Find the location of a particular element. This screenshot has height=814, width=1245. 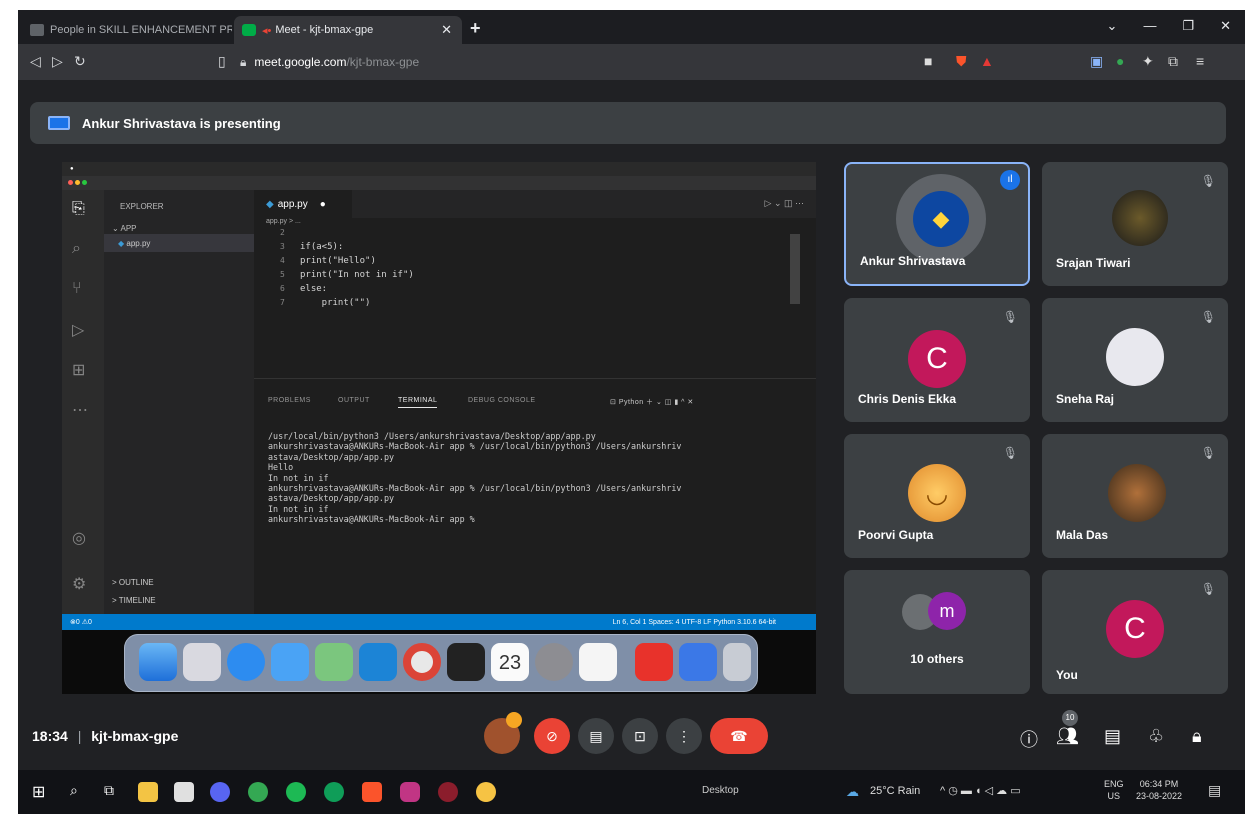

notification-icon: ▤ is located at coordinates (1214, 790).